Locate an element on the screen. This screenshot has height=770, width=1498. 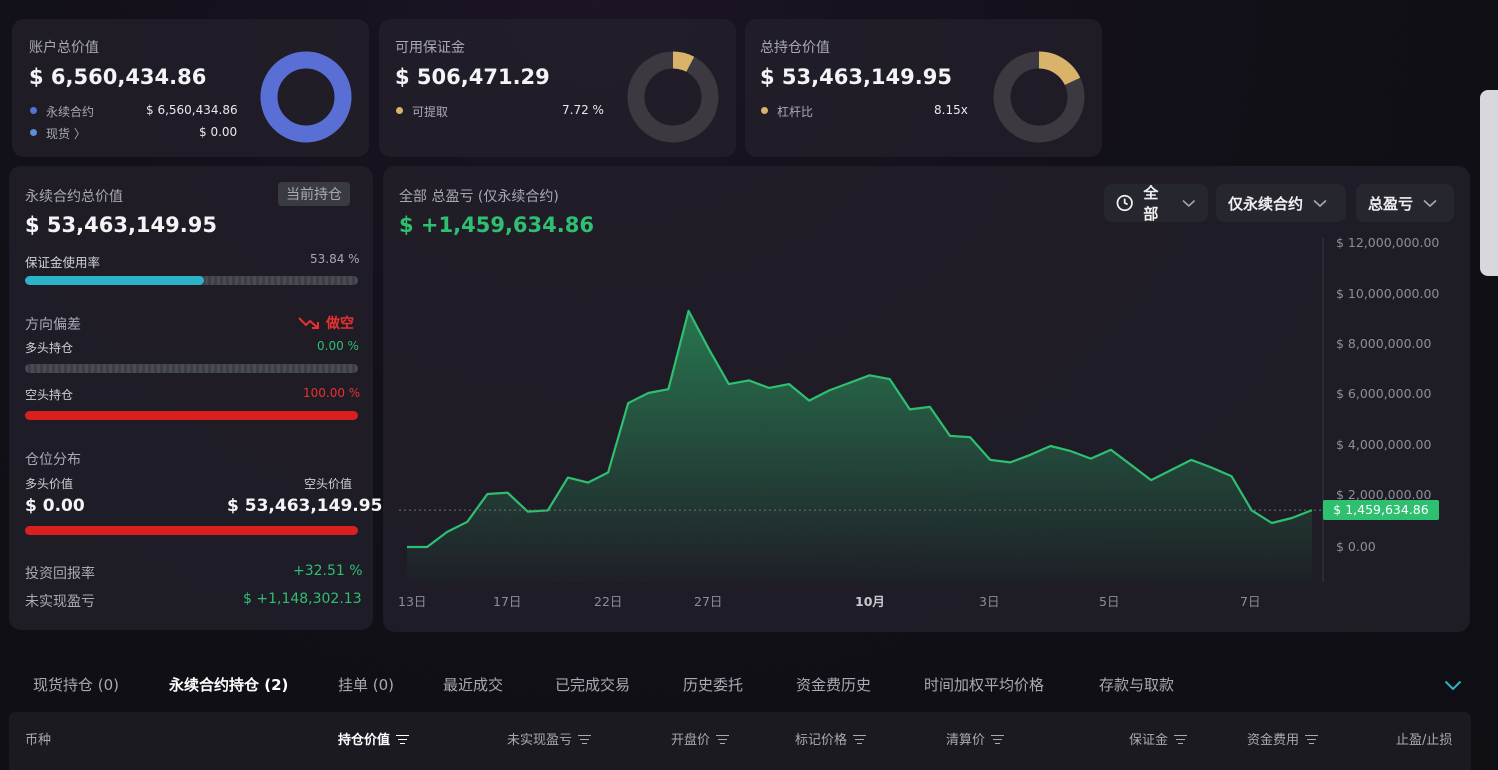
col-label: 资金费用 is located at coordinates (1273, 740).